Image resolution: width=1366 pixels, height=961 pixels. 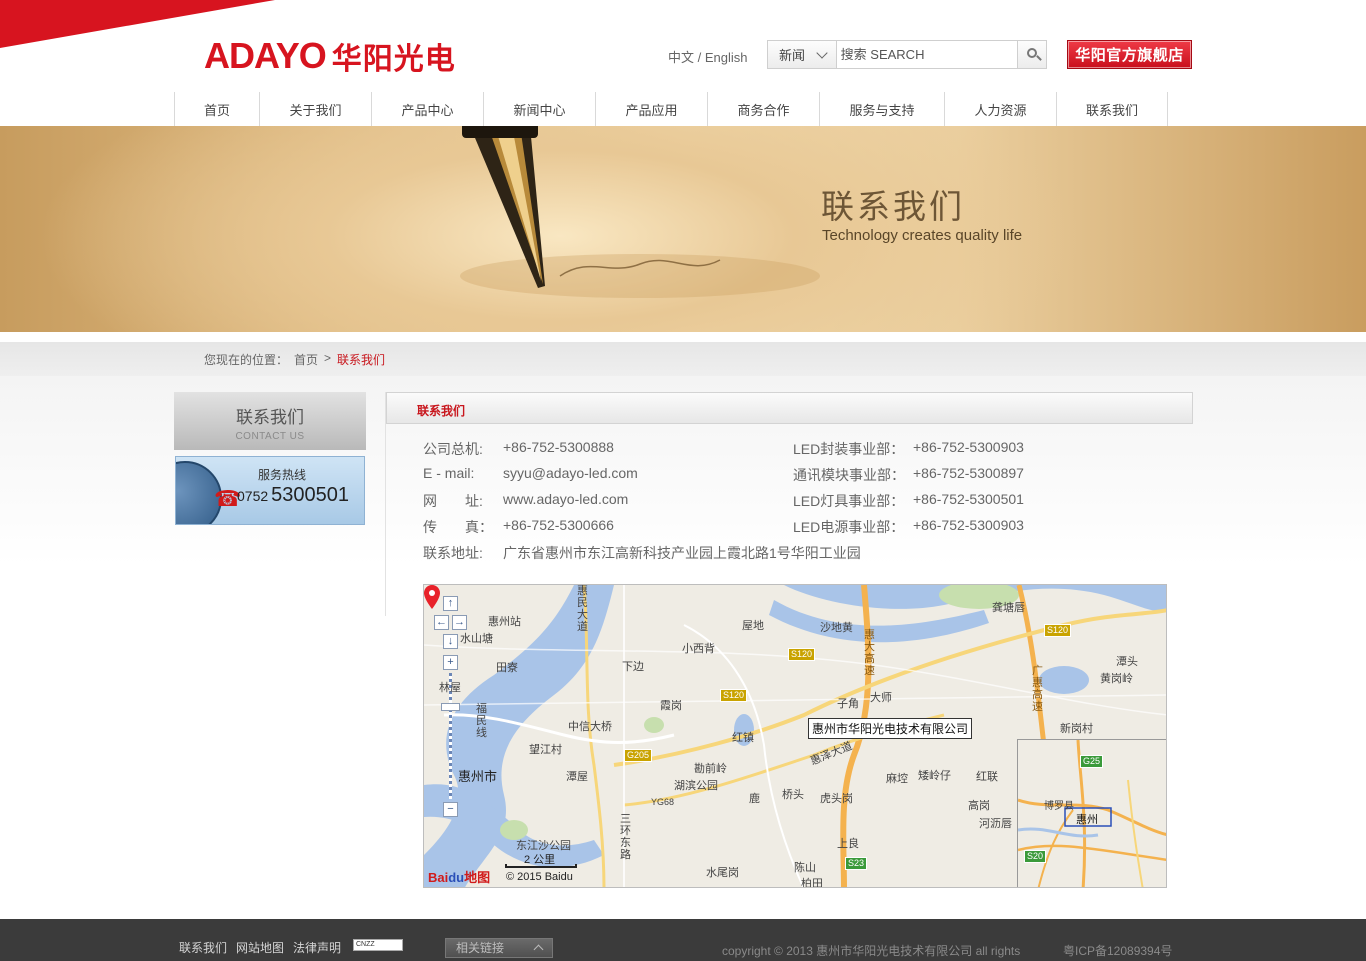 What do you see at coordinates (968, 447) in the screenshot?
I see `division-value: +86-752-5300903` at bounding box center [968, 447].